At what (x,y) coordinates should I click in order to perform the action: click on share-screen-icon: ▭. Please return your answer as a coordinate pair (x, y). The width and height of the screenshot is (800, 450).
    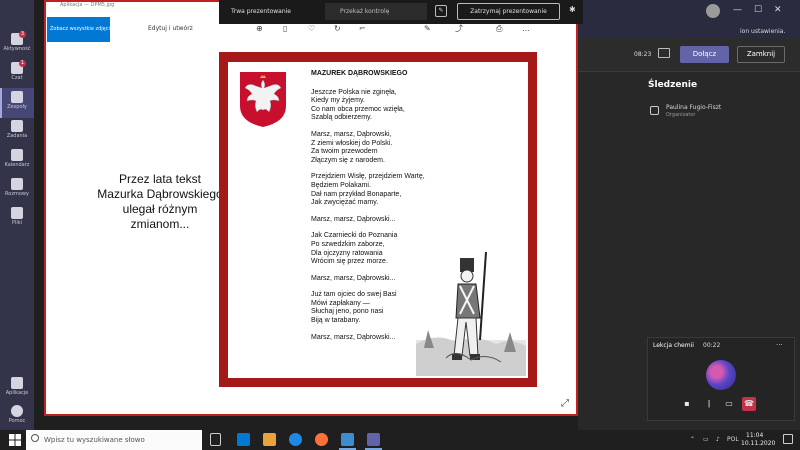
    Looking at the image, I should click on (729, 404).